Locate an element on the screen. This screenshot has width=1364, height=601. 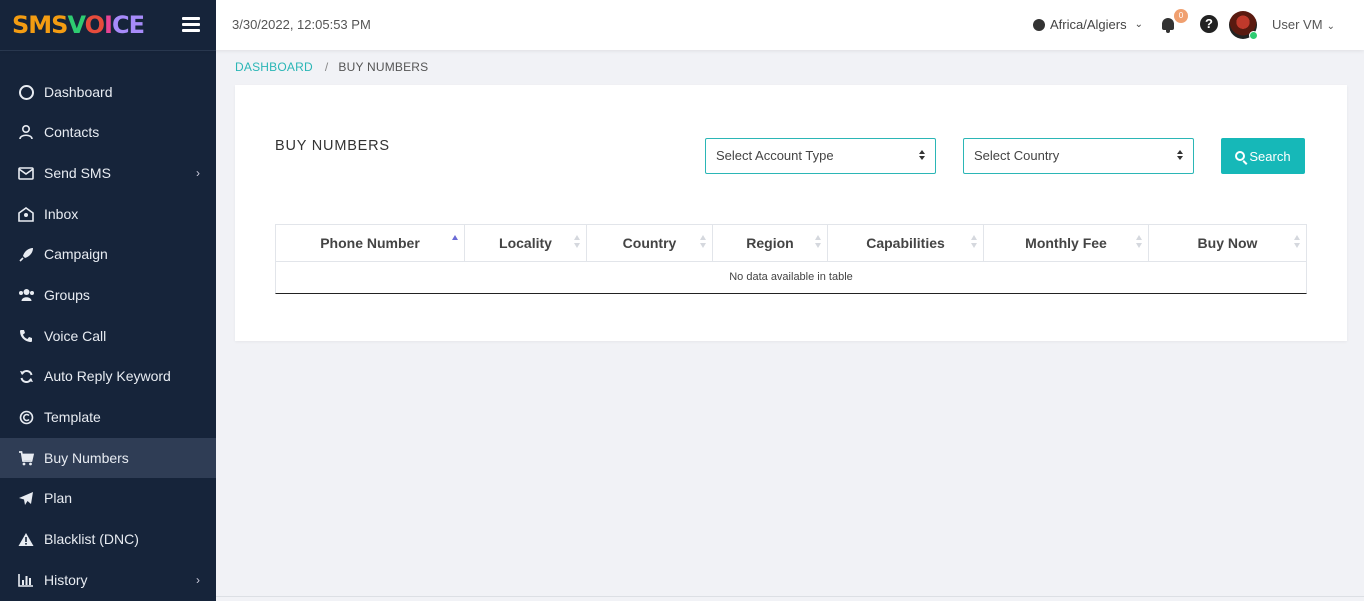
logo-area: SMSVOICE is located at coordinates (108, 25).